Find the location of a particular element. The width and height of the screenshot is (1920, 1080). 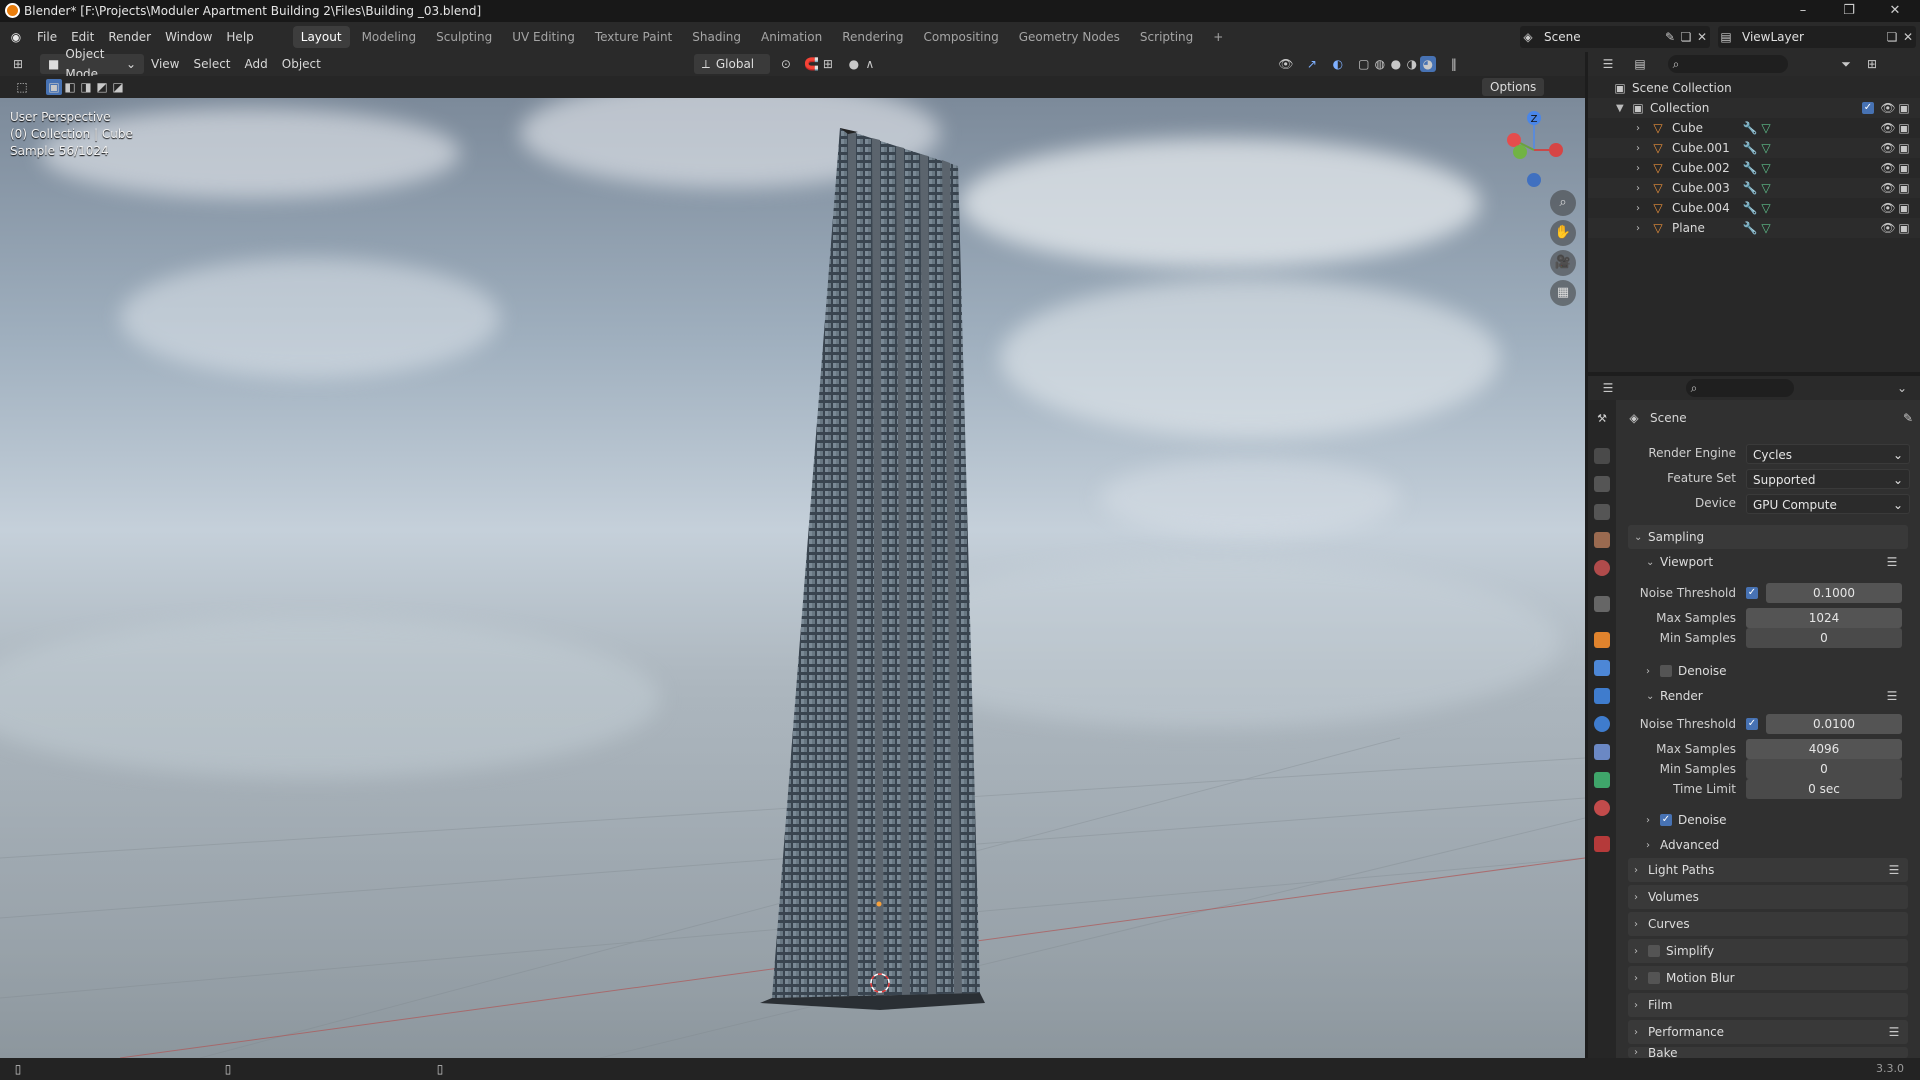

view-layer-tab-icon is located at coordinates (1602, 512).